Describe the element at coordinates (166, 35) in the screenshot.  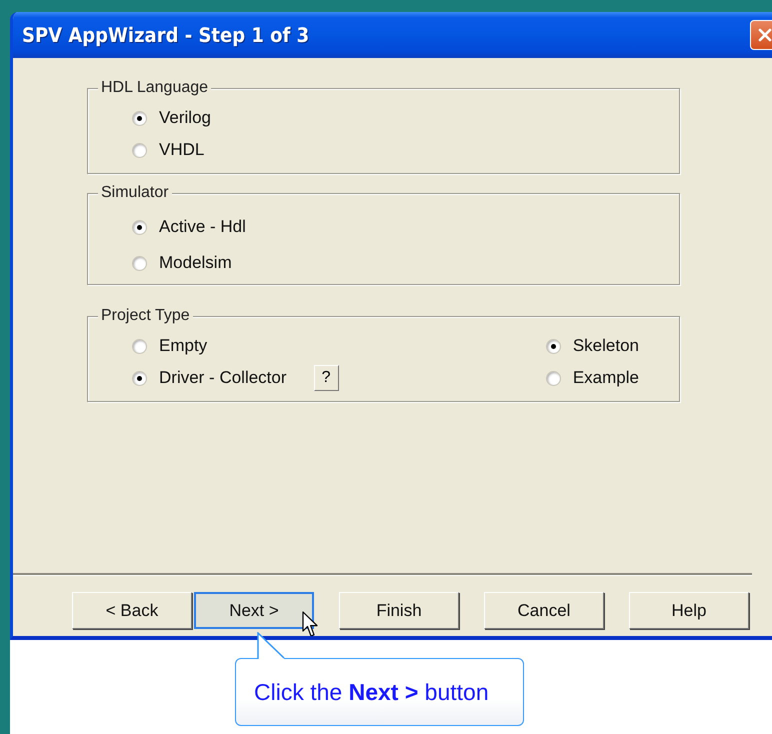
I see `window-title: SPV AppWizard - Step 1 of 3` at that location.